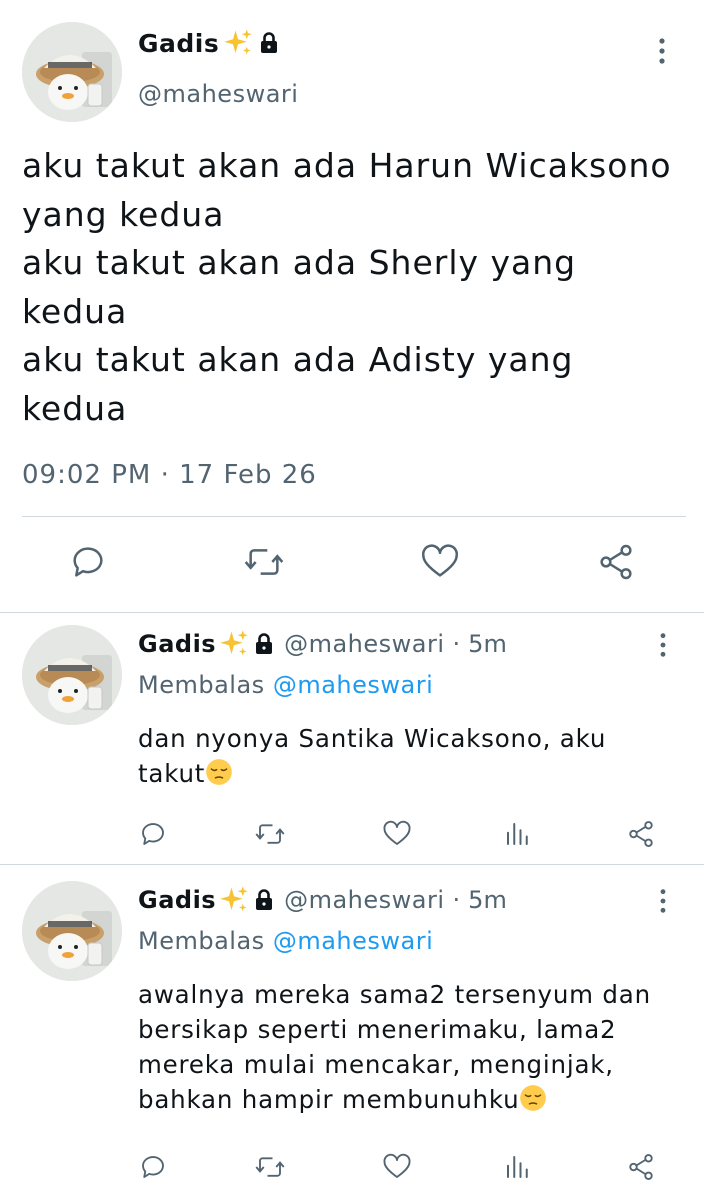 This screenshot has width=704, height=1200. What do you see at coordinates (172, 773) in the screenshot?
I see `tweet-text-fragment: takut` at bounding box center [172, 773].